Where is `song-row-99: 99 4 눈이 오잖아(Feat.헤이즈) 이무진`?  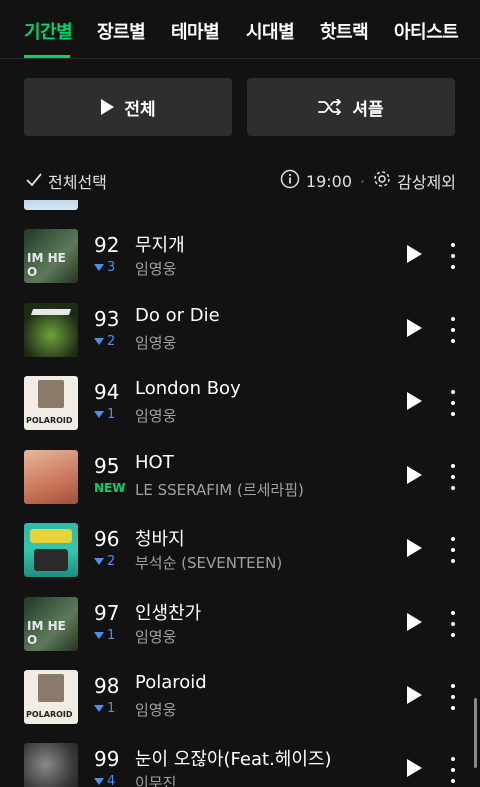
song-row-99: 99 4 눈이 오잖아(Feat.헤이즈) 이무진 is located at coordinates (240, 765).